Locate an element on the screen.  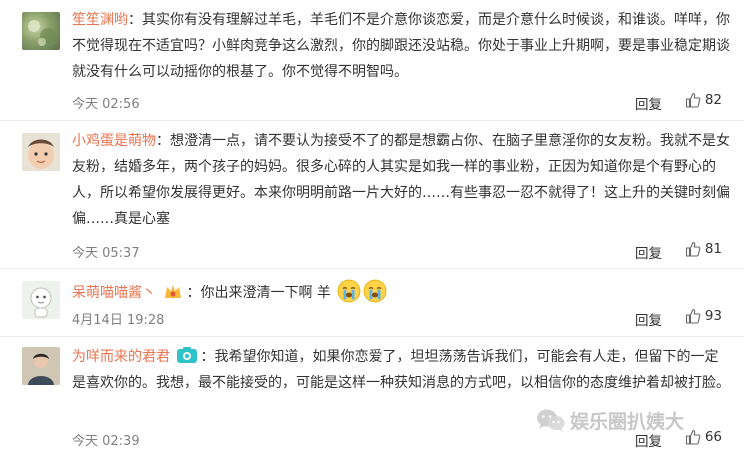
username-link: 笙笙渊哟 is located at coordinates (100, 20).